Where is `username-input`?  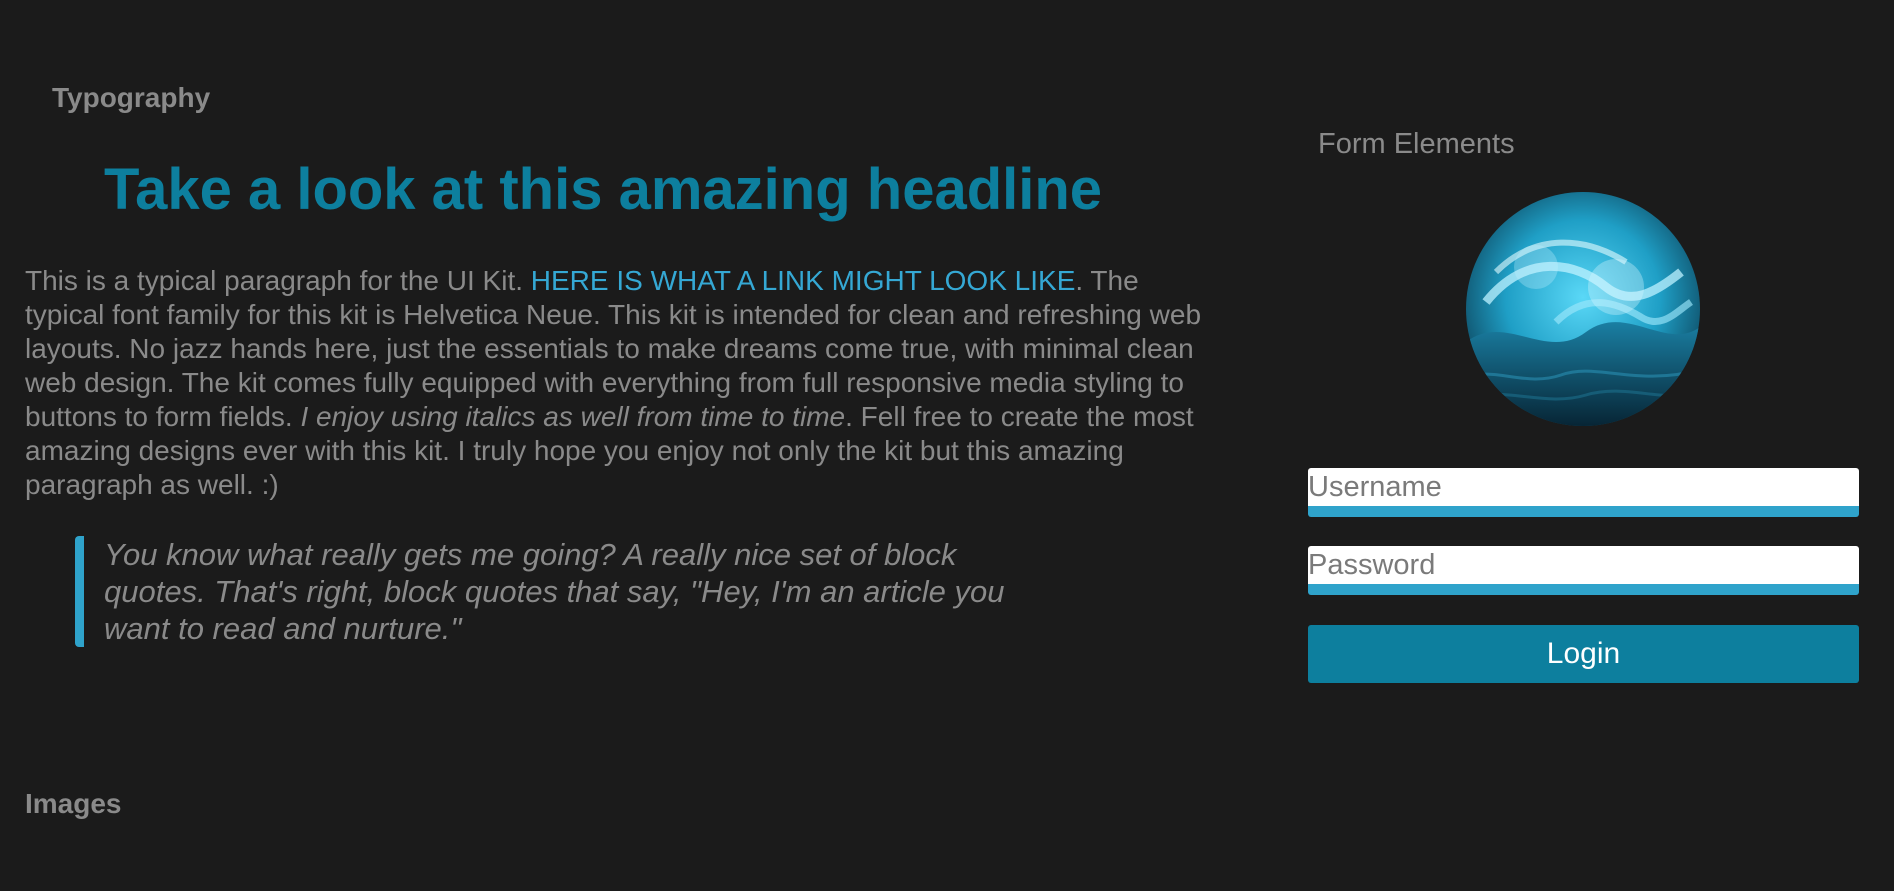
username-input is located at coordinates (1583, 492).